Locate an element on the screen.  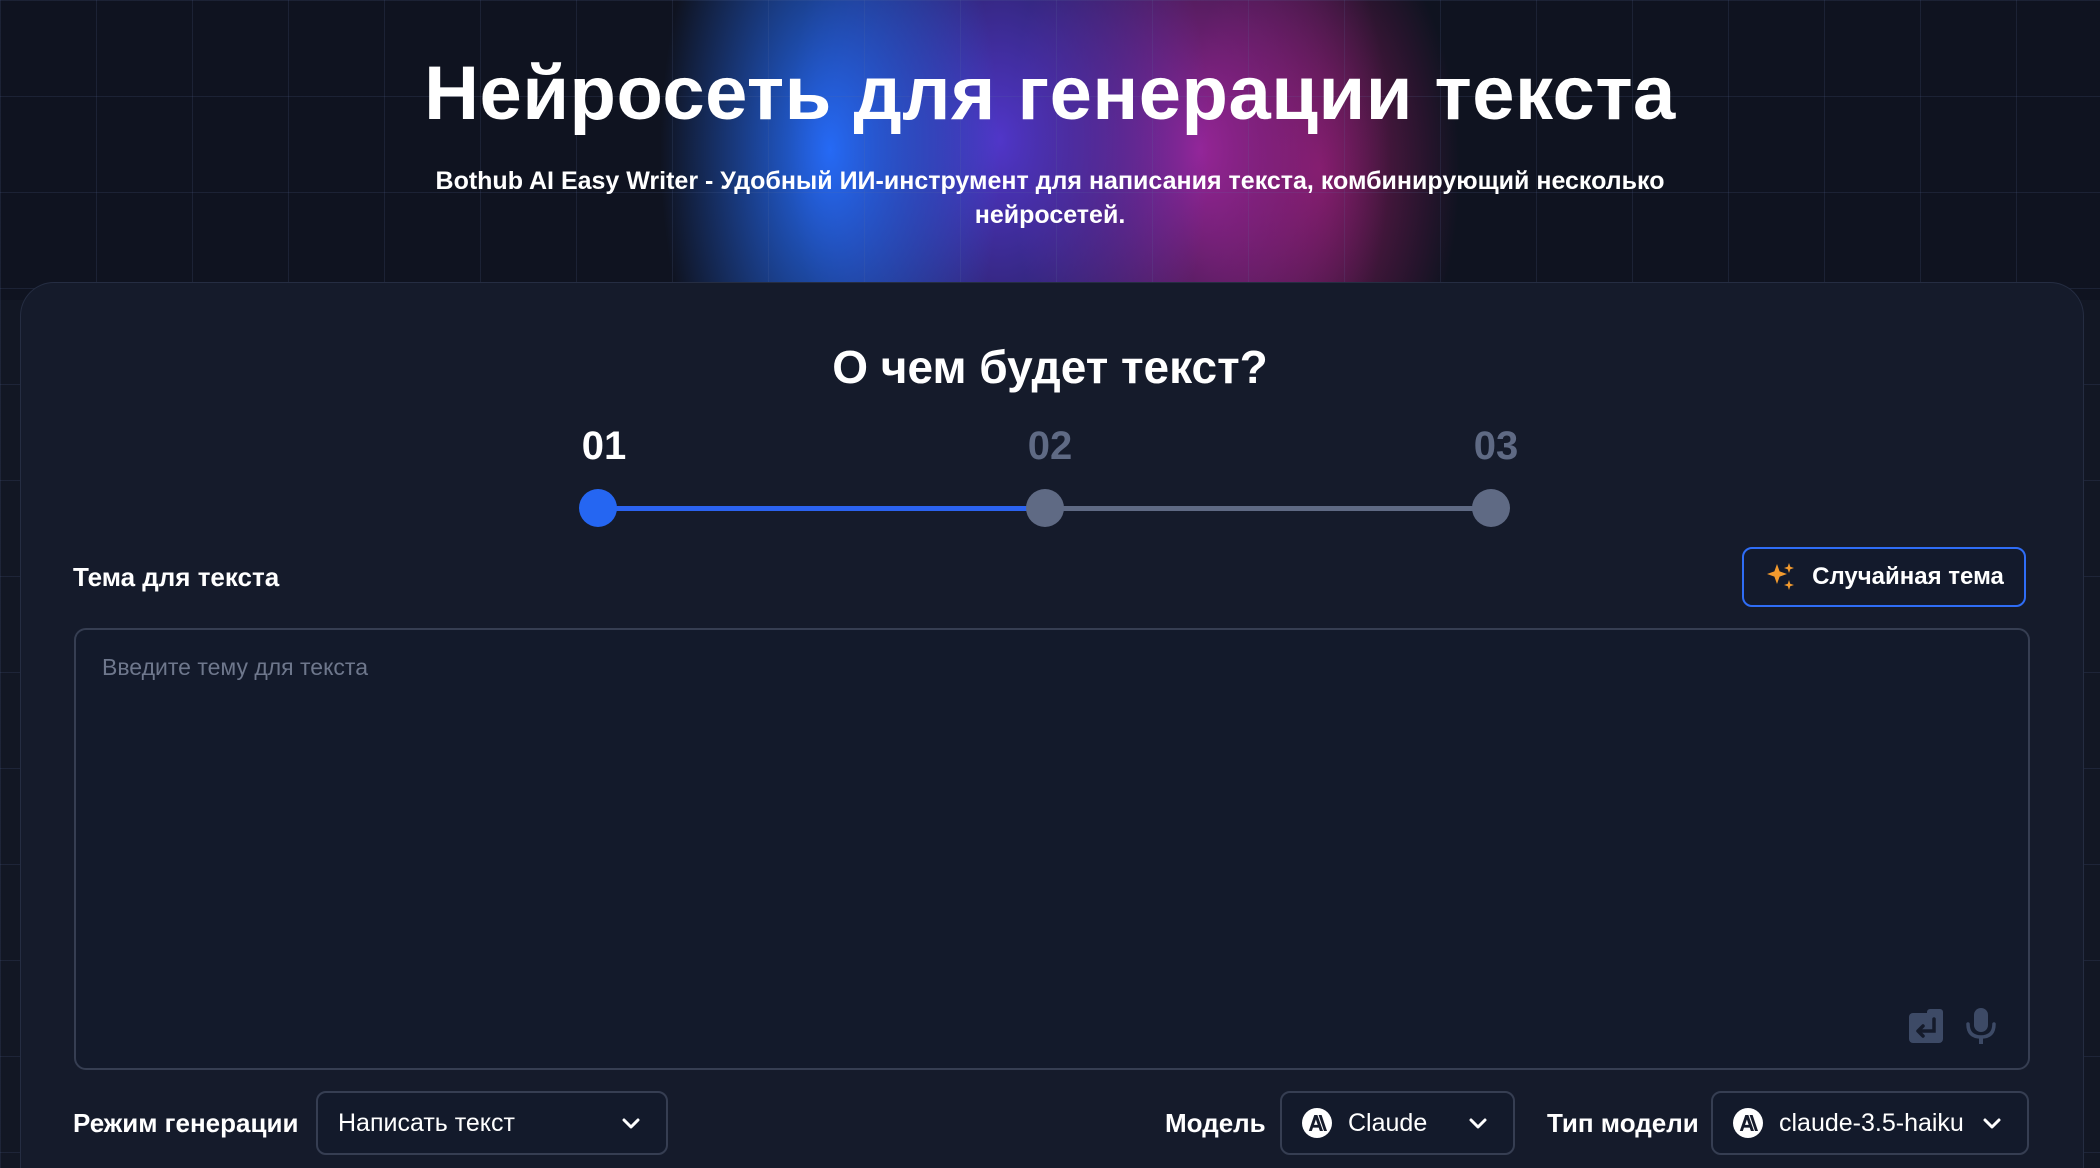
random-topic-button-label: Случайная тема is located at coordinates (1908, 576).